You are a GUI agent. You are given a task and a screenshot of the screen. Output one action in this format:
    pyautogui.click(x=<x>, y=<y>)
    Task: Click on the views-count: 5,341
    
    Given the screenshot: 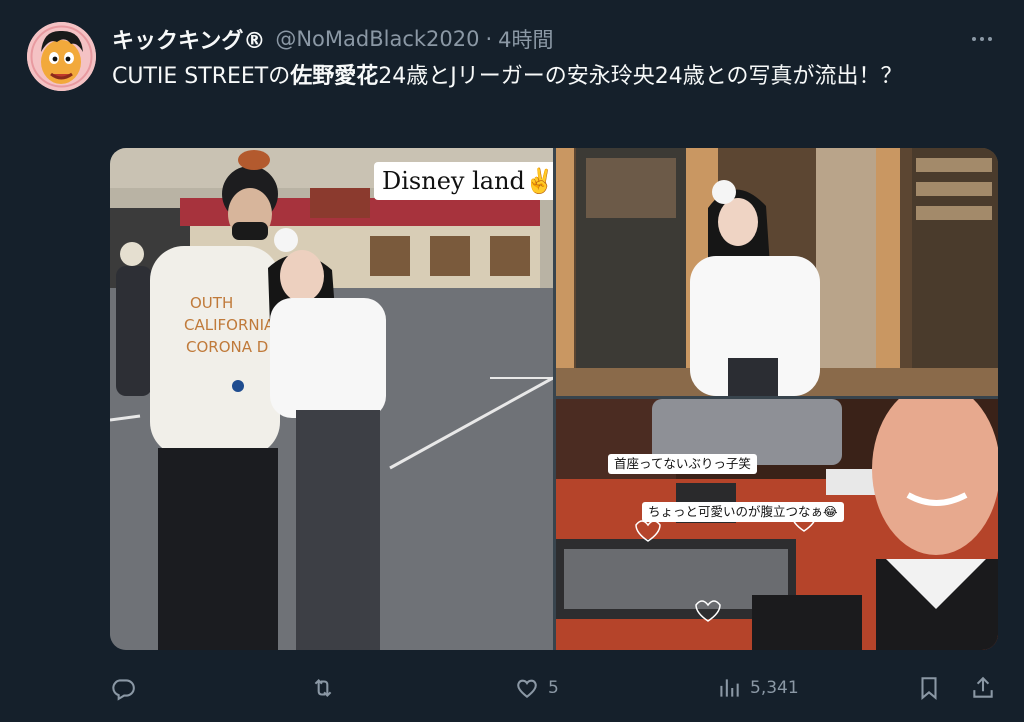 What is the action you would take?
    pyautogui.click(x=774, y=688)
    